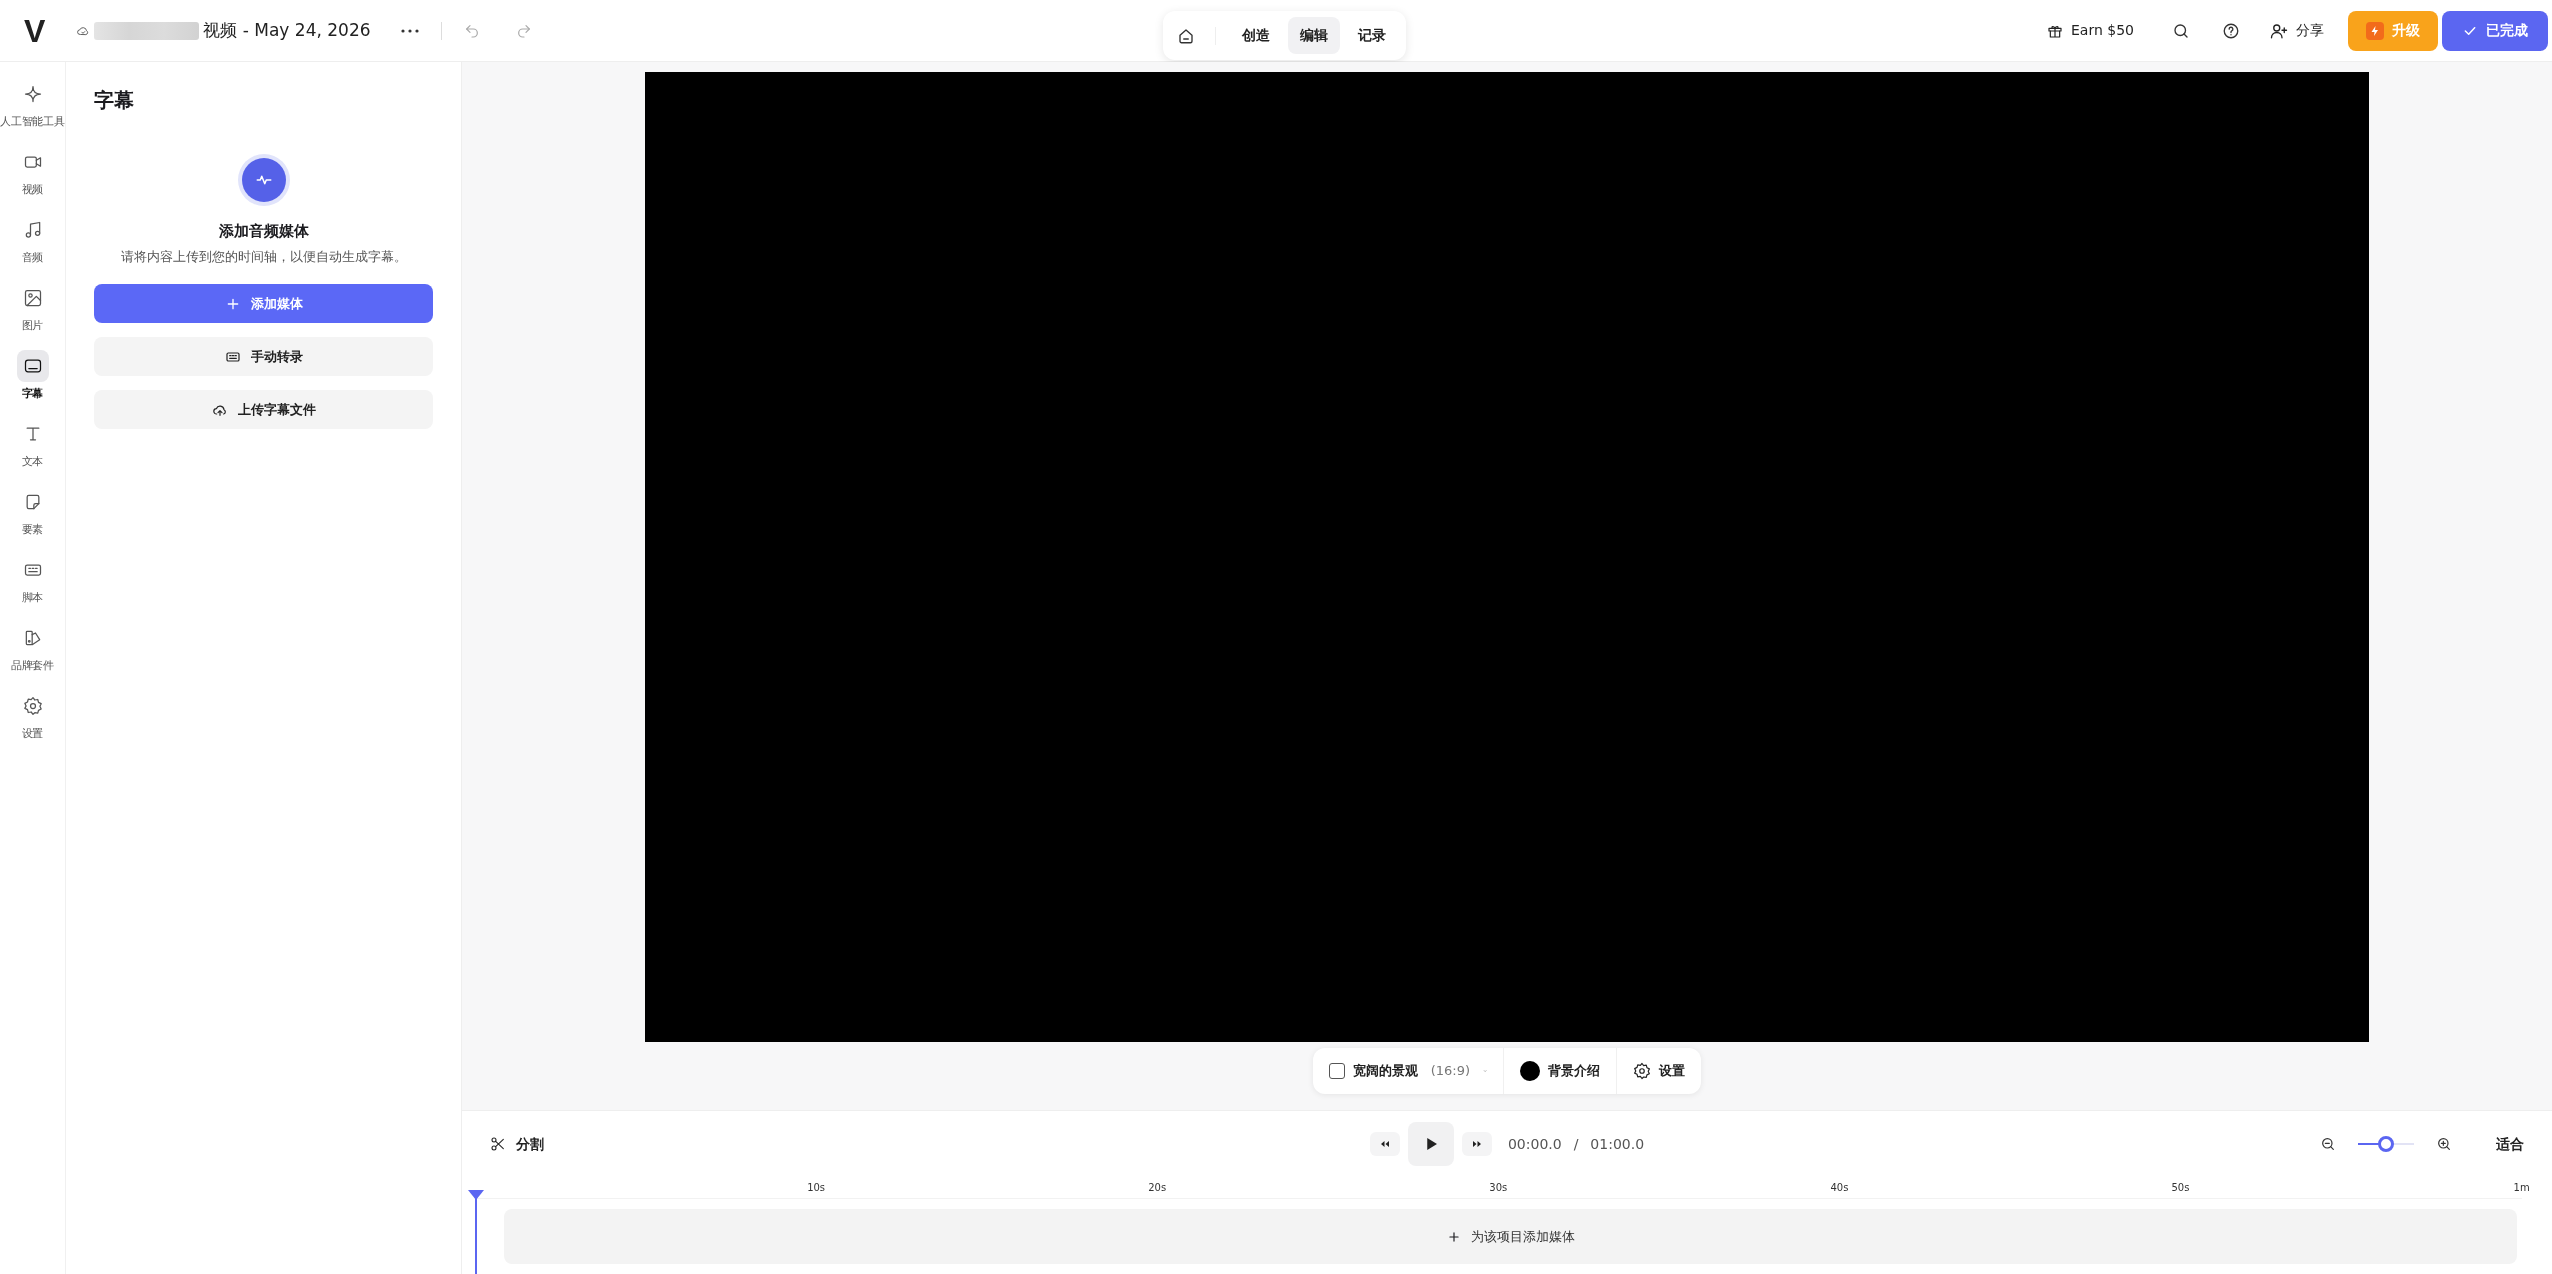  What do you see at coordinates (1408, 1071) in the screenshot?
I see `aspect-ratio-dropdown: 宽阔的景观 (16:9)` at bounding box center [1408, 1071].